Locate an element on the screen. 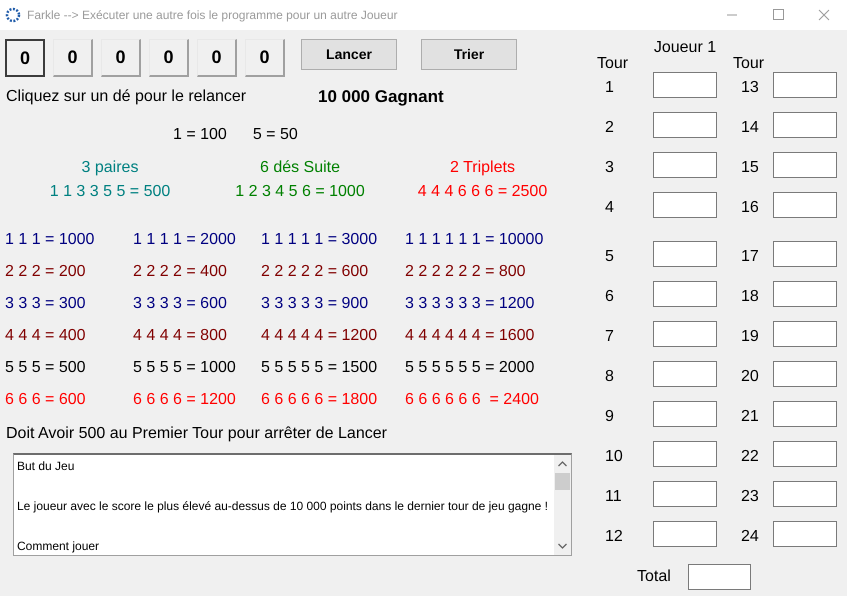 This screenshot has width=847, height=596. combo-title: 3 paires is located at coordinates (110, 168).